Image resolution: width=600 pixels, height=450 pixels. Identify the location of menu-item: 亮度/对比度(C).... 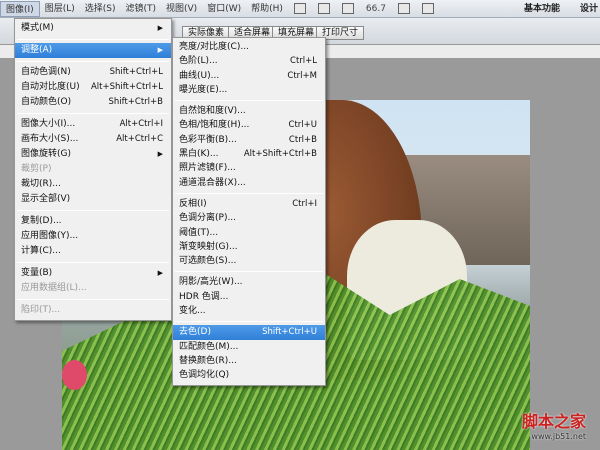
(249, 47).